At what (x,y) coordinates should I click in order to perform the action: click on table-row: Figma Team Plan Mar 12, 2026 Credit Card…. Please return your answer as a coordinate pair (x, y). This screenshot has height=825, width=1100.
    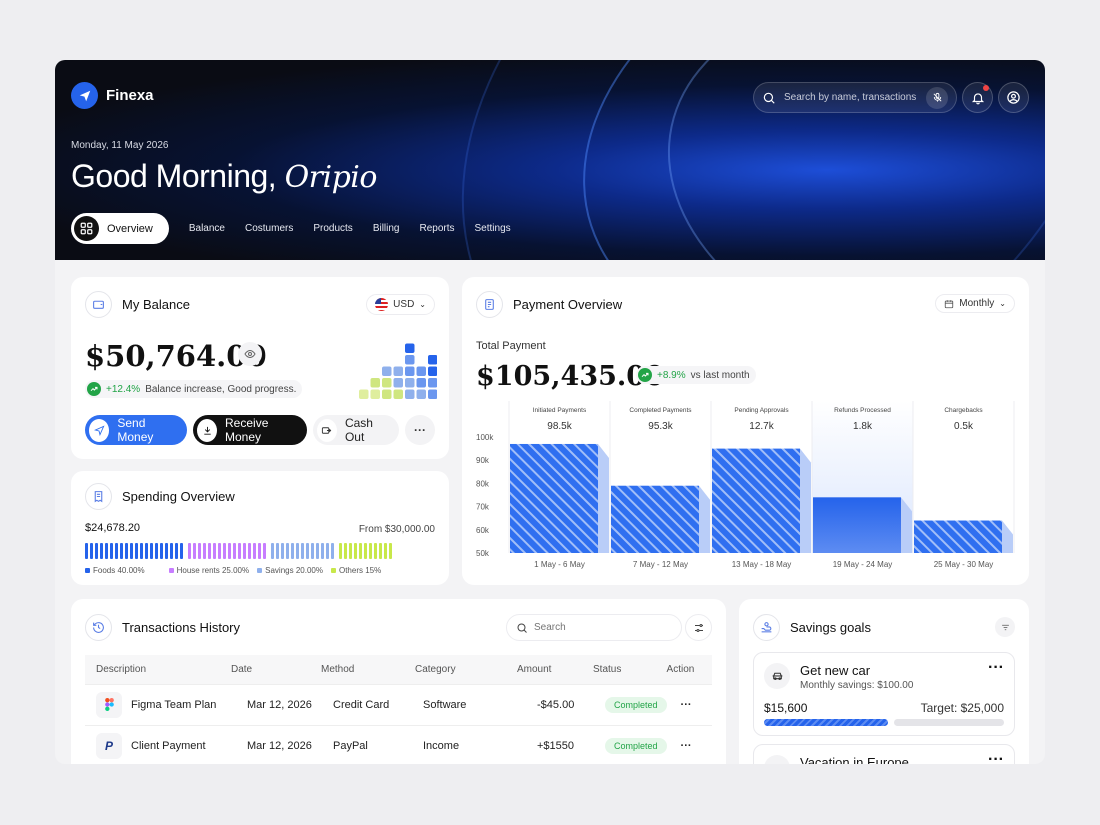
    Looking at the image, I should click on (398, 704).